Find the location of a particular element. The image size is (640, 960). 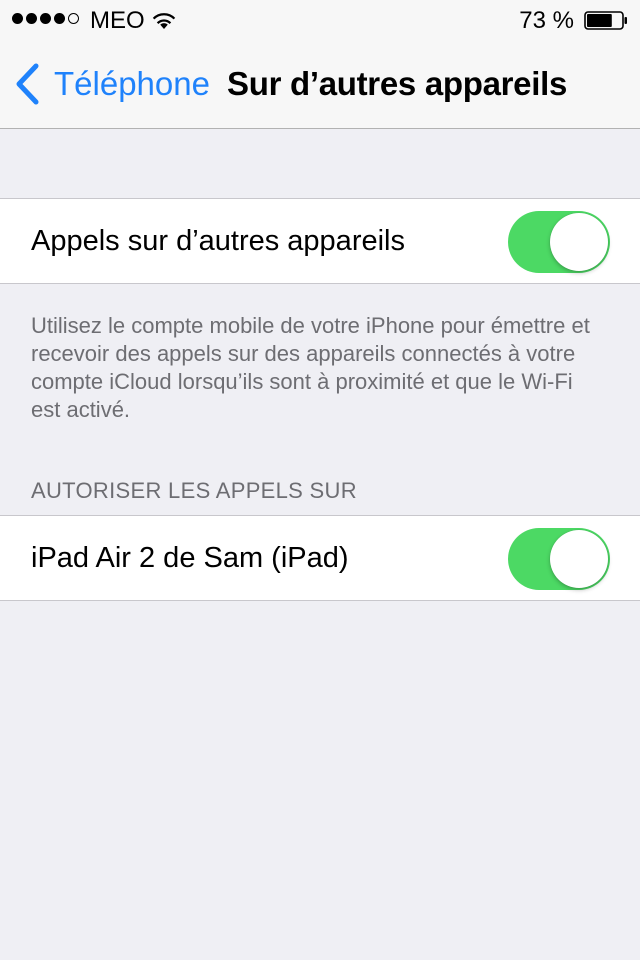

battery-percentage: 73 % is located at coordinates (546, 20).